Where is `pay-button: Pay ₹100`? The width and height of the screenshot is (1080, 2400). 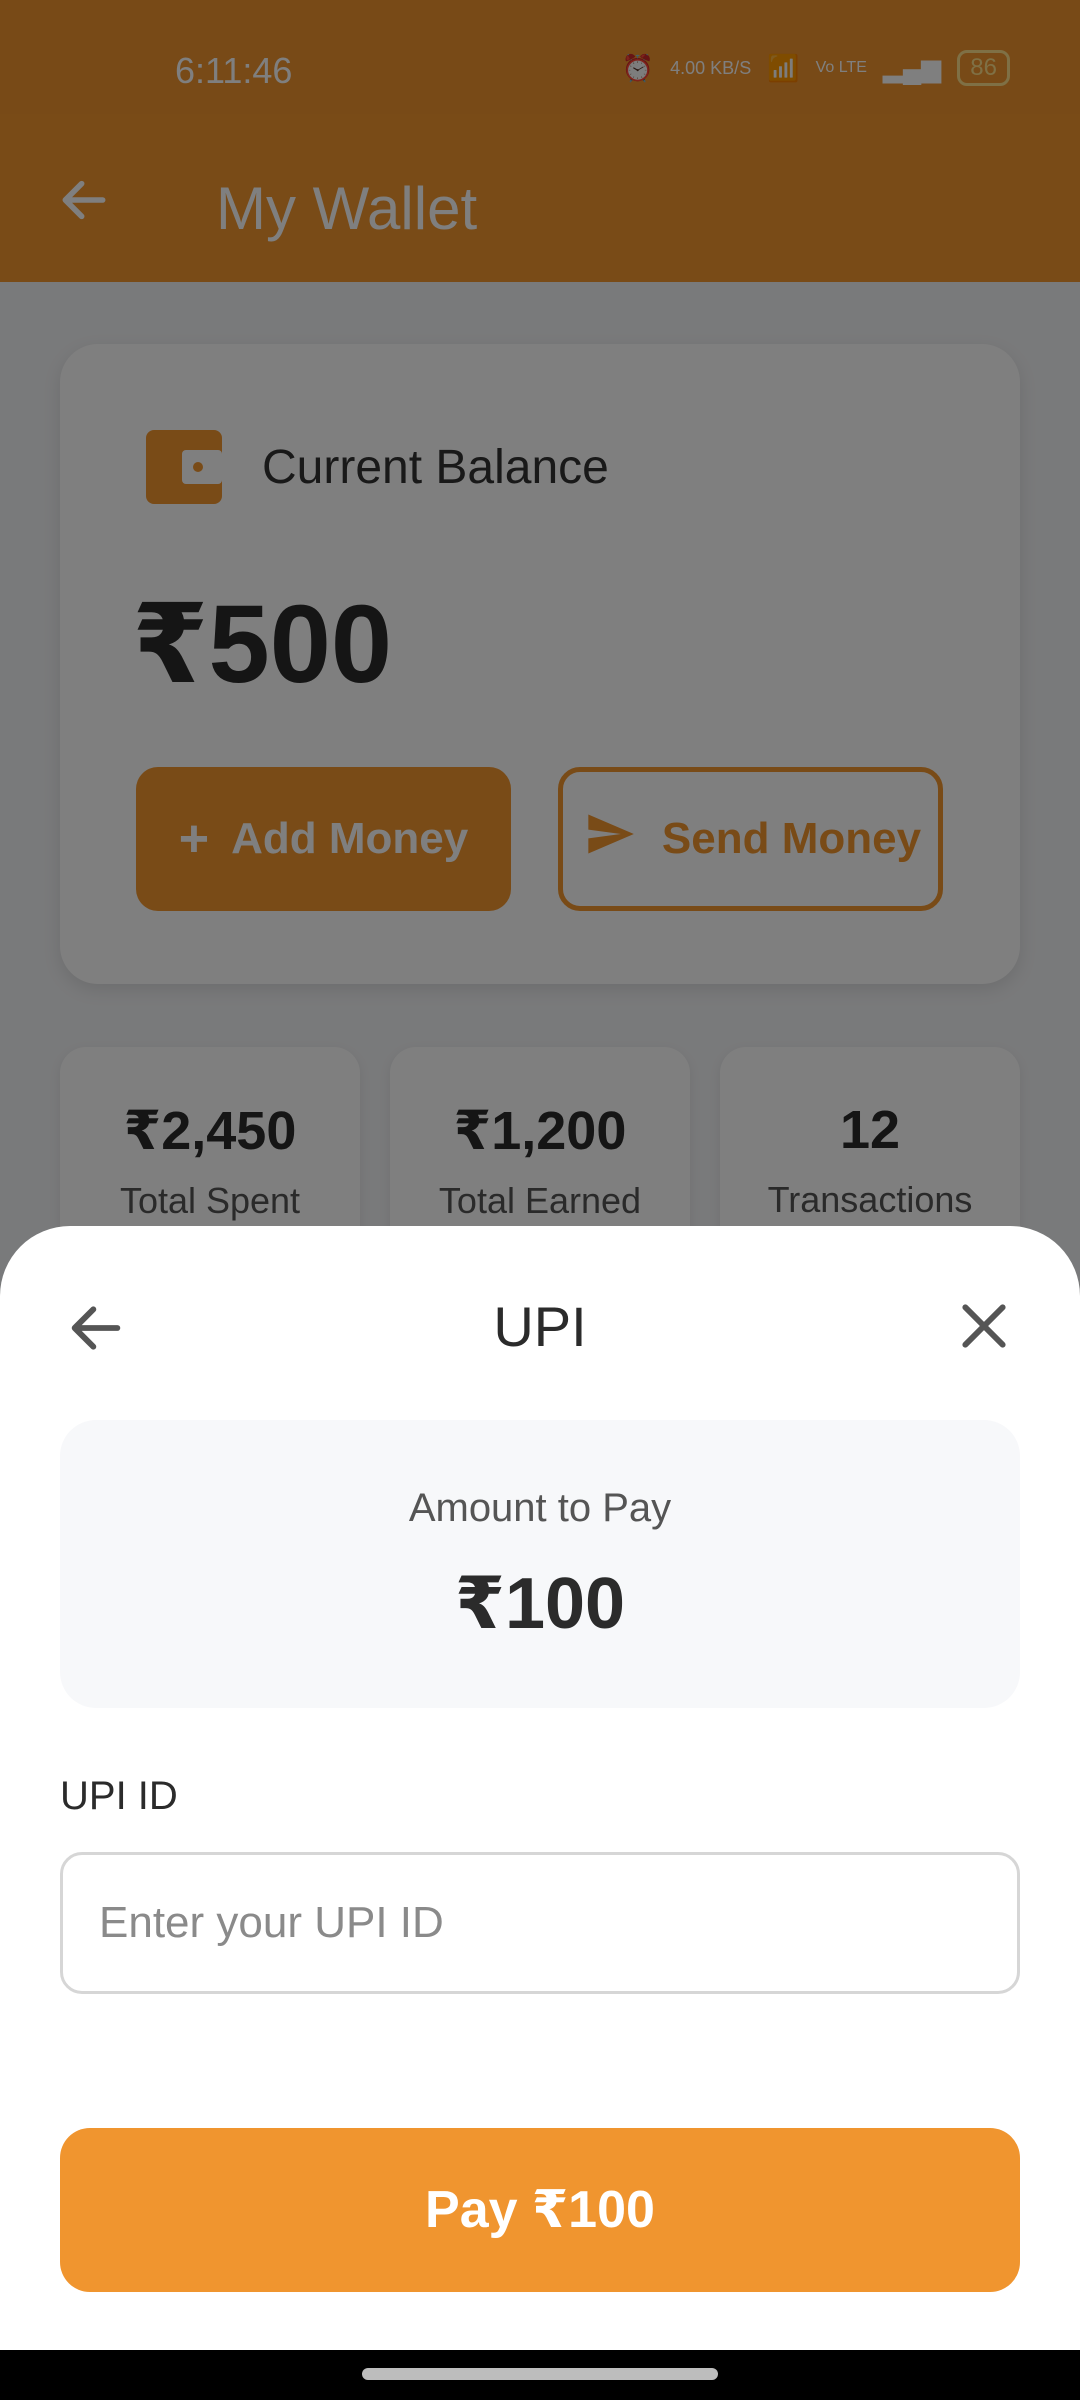 pay-button: Pay ₹100 is located at coordinates (540, 2210).